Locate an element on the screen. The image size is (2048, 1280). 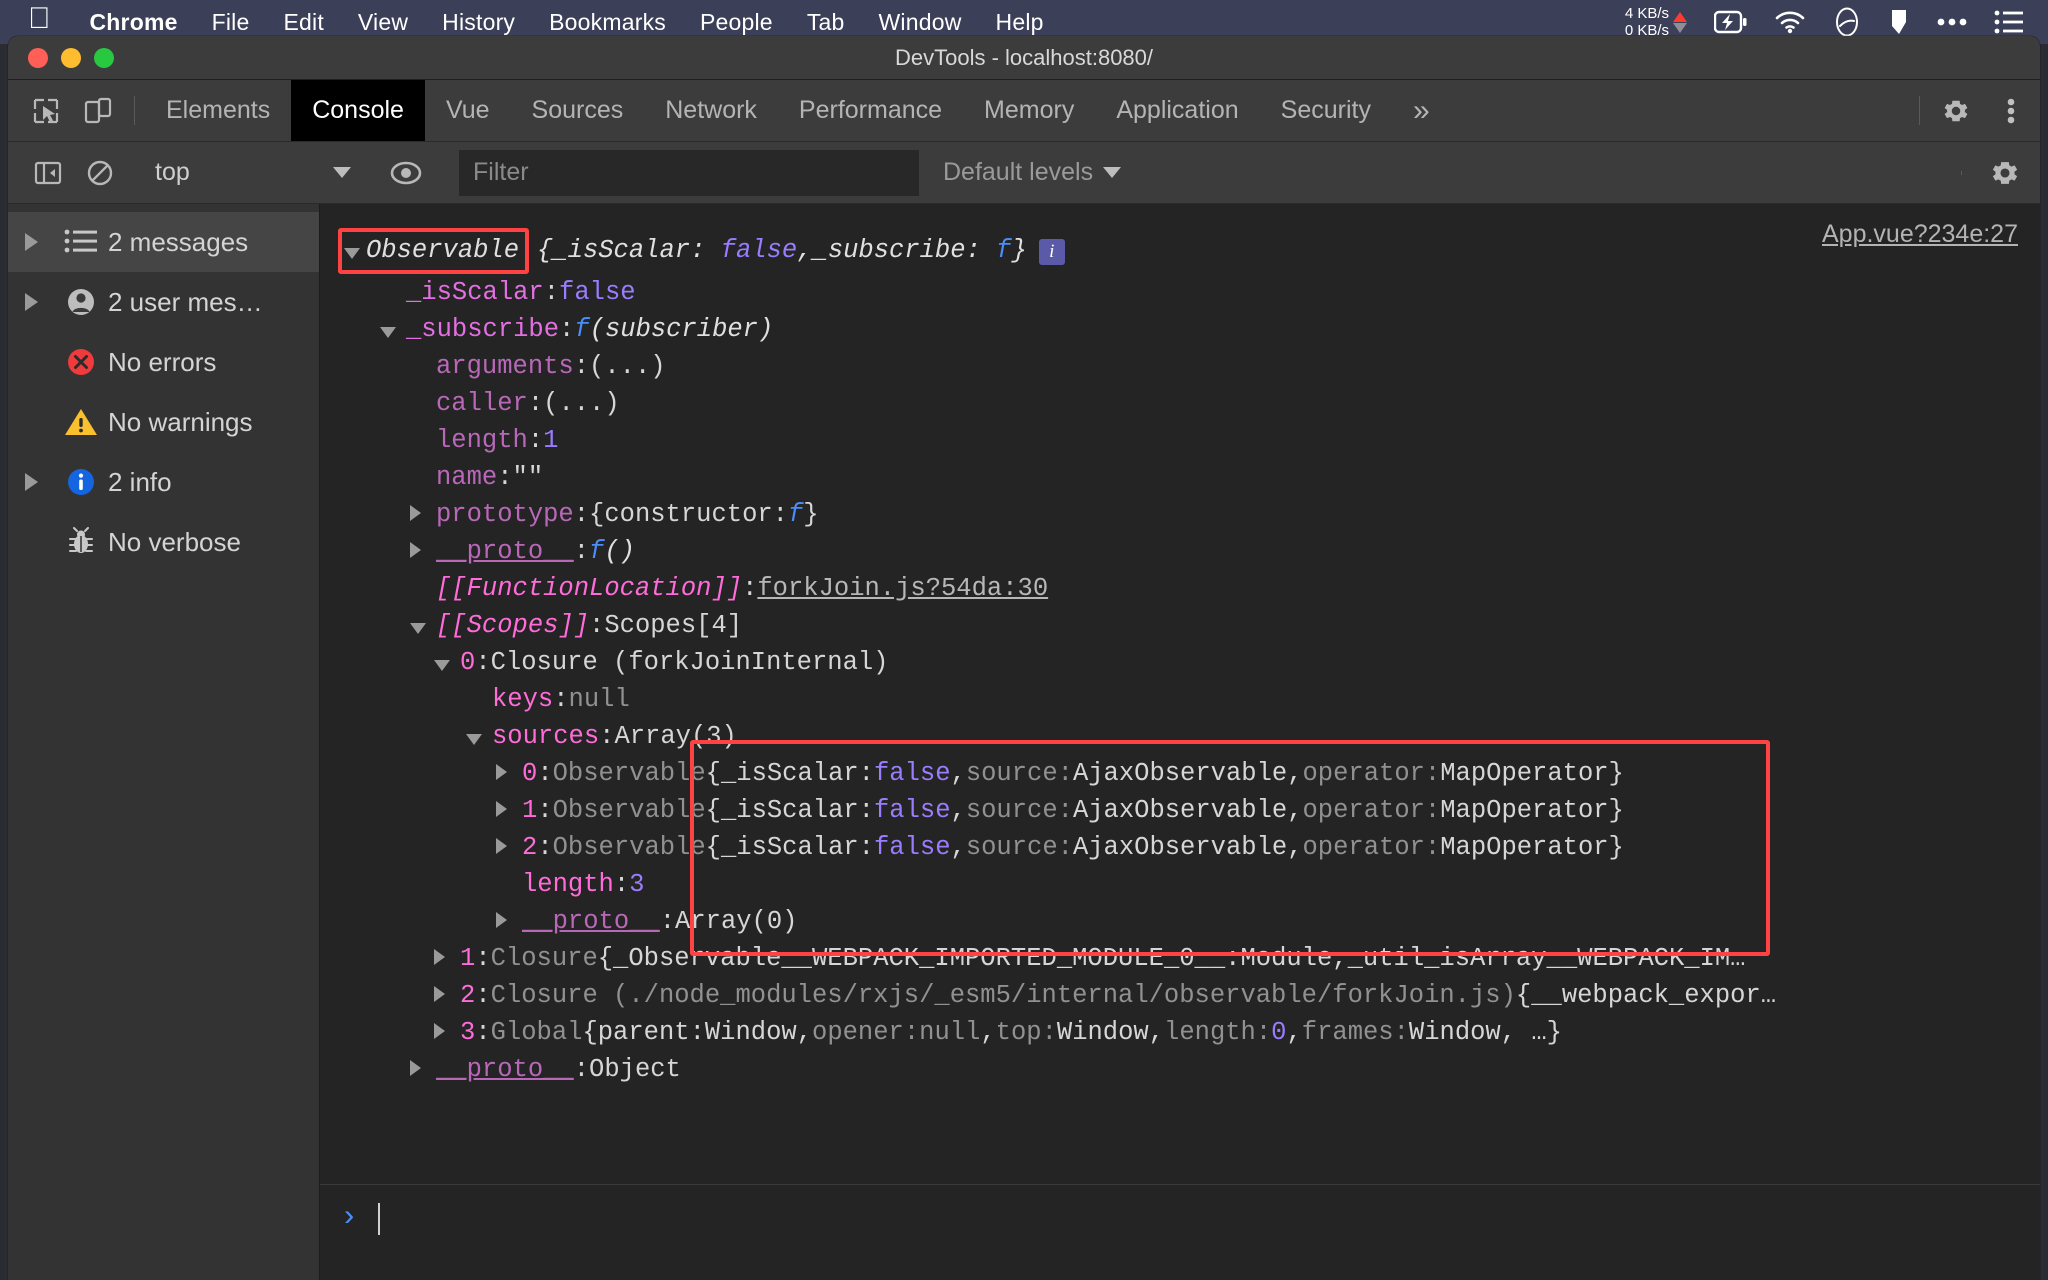
execution-context-selector: top is located at coordinates (253, 173).